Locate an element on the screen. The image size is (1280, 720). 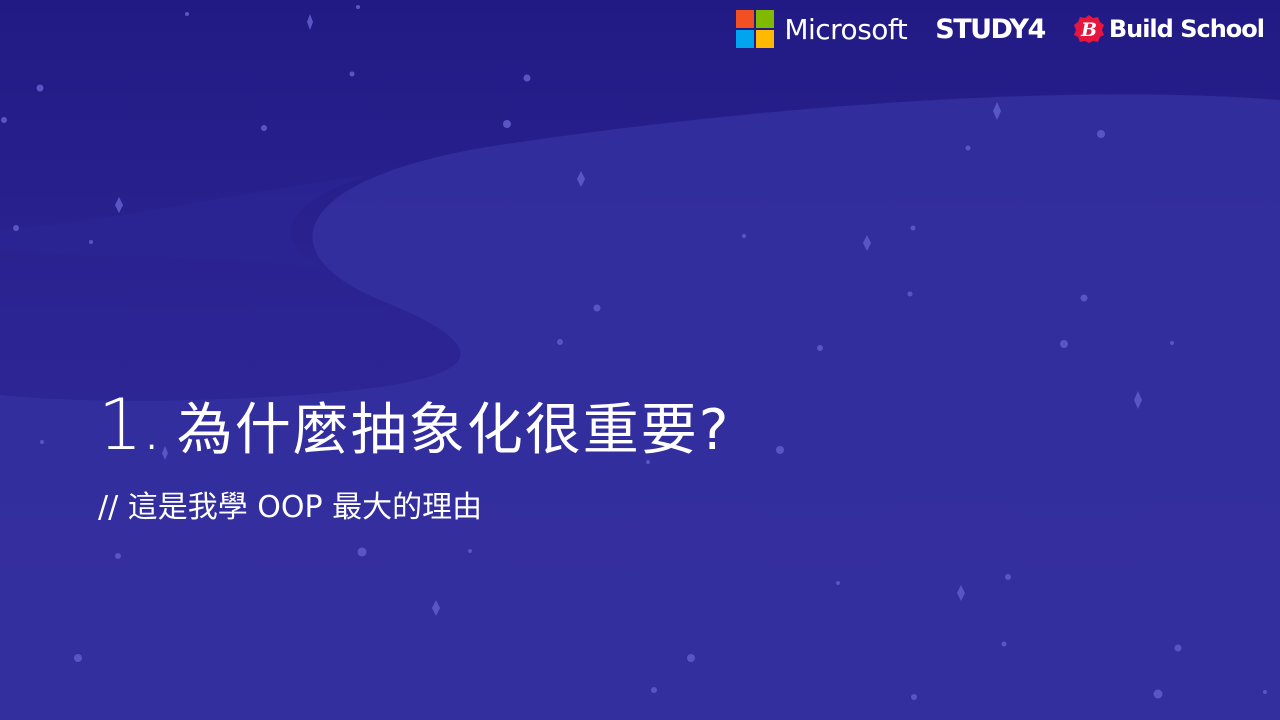
slide-subtitle: // 這是我學 OOP 最大的理由 is located at coordinates (290, 507).